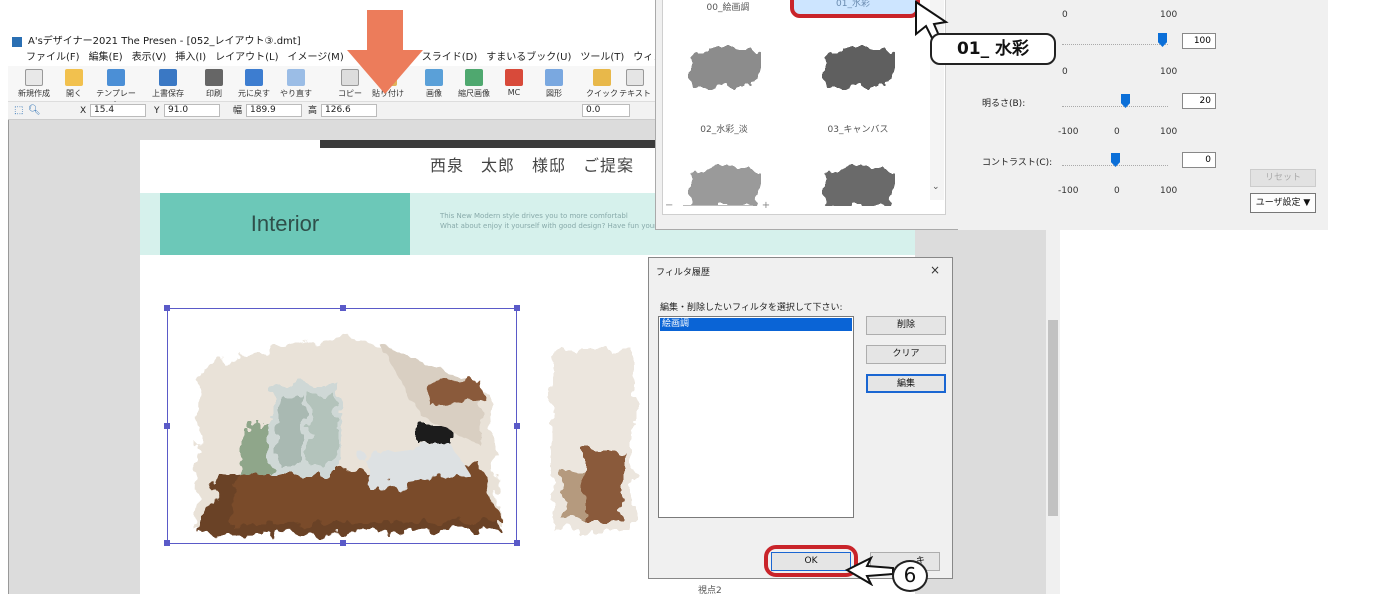 The width and height of the screenshot is (1376, 596). What do you see at coordinates (728, 8) in the screenshot?
I see `filter-label-painting: 00_絵画調` at bounding box center [728, 8].